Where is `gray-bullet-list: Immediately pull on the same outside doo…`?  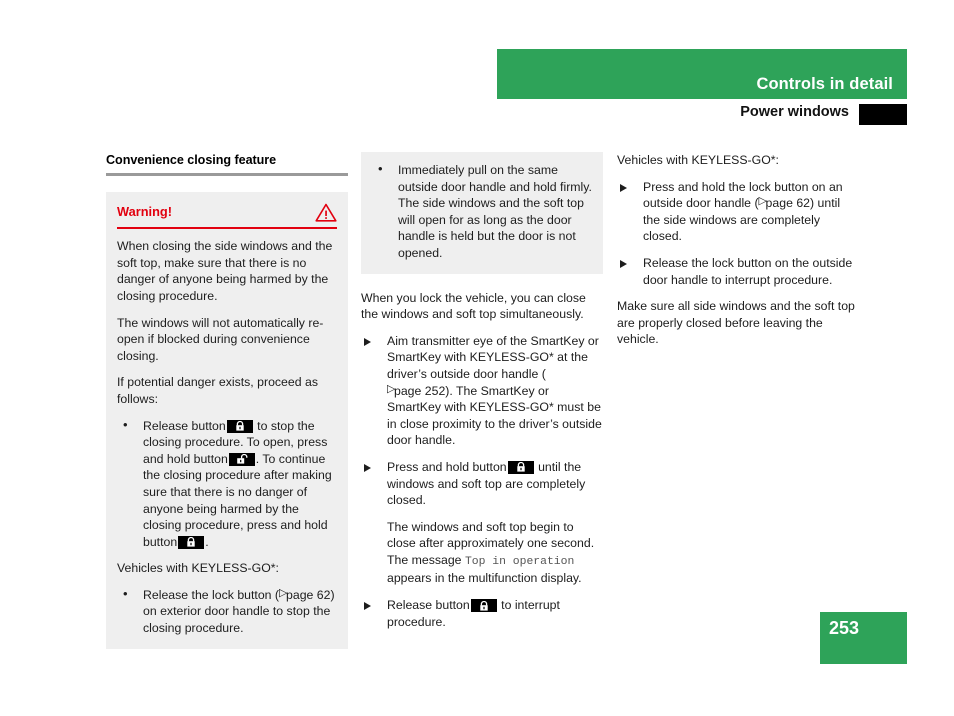
gray-bullet-list: Immediately pull on the same outside doo… is located at coordinates (482, 211).